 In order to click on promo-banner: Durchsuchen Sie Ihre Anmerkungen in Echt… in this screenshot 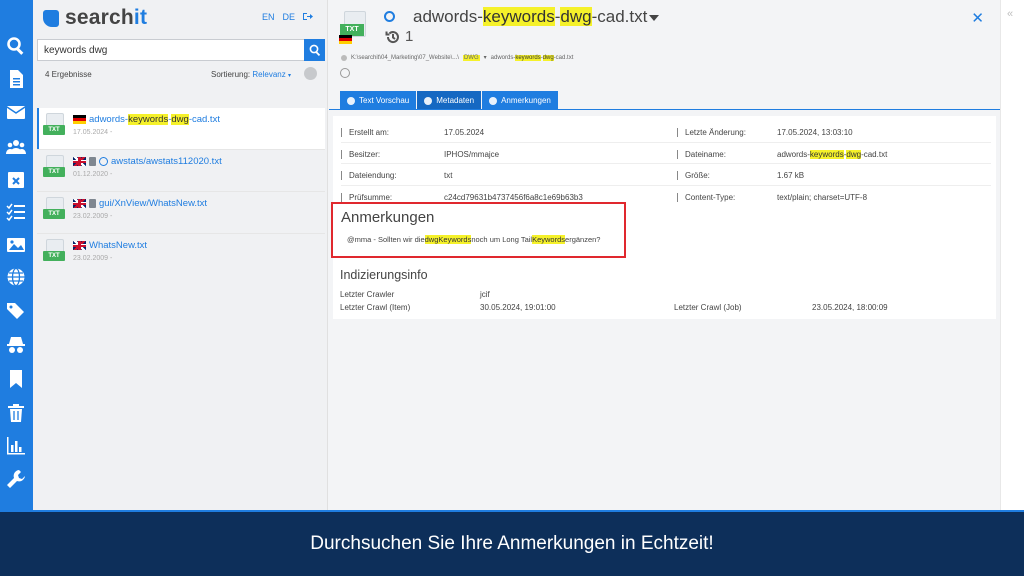, I will do `click(512, 543)`.